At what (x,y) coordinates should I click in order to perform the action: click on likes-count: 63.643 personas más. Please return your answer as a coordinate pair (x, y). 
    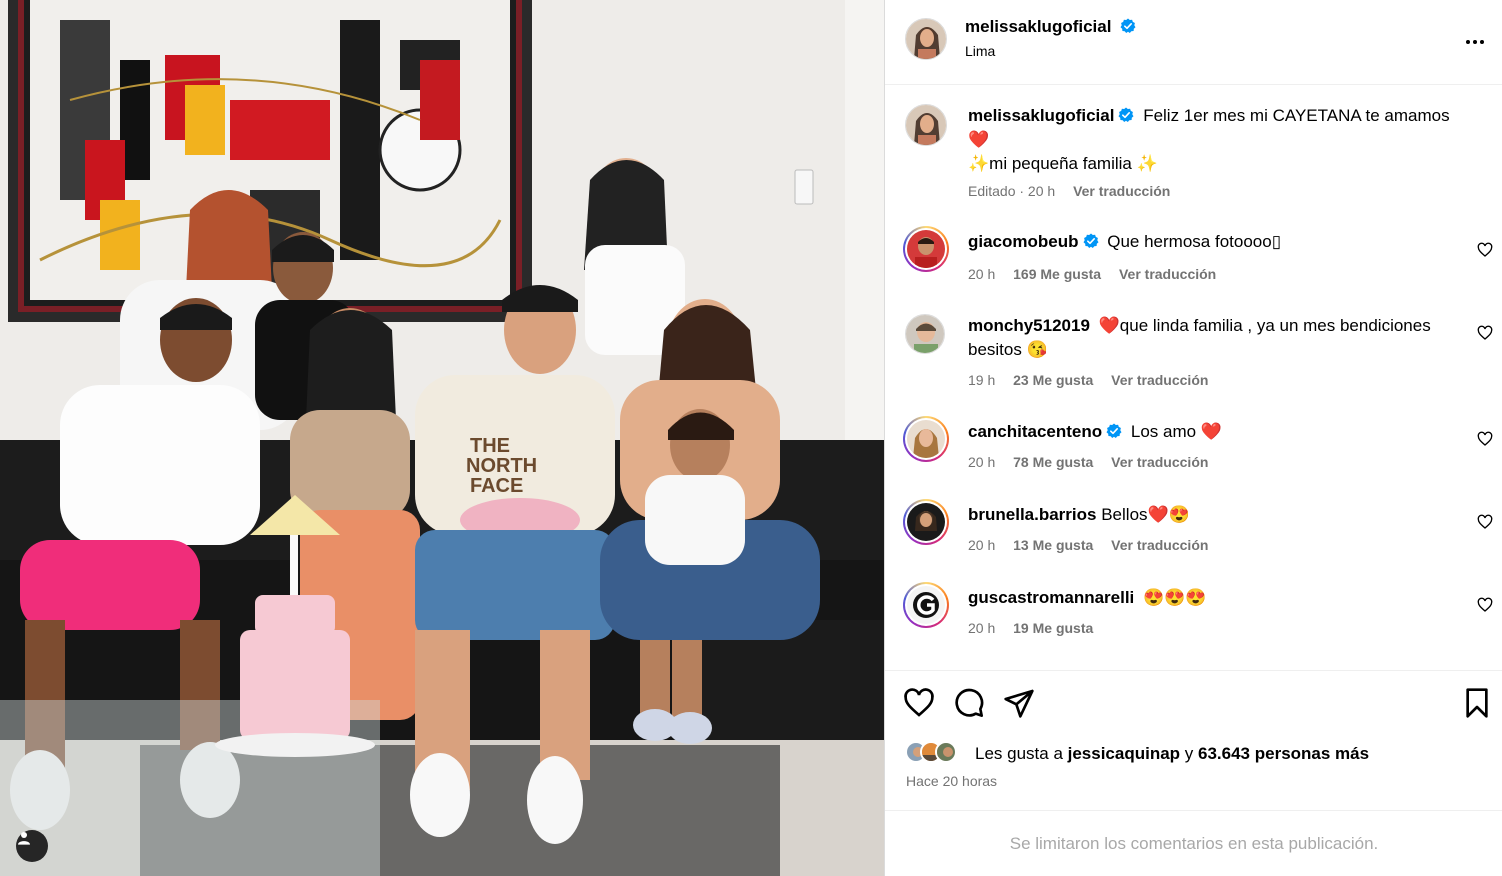
    Looking at the image, I should click on (1283, 753).